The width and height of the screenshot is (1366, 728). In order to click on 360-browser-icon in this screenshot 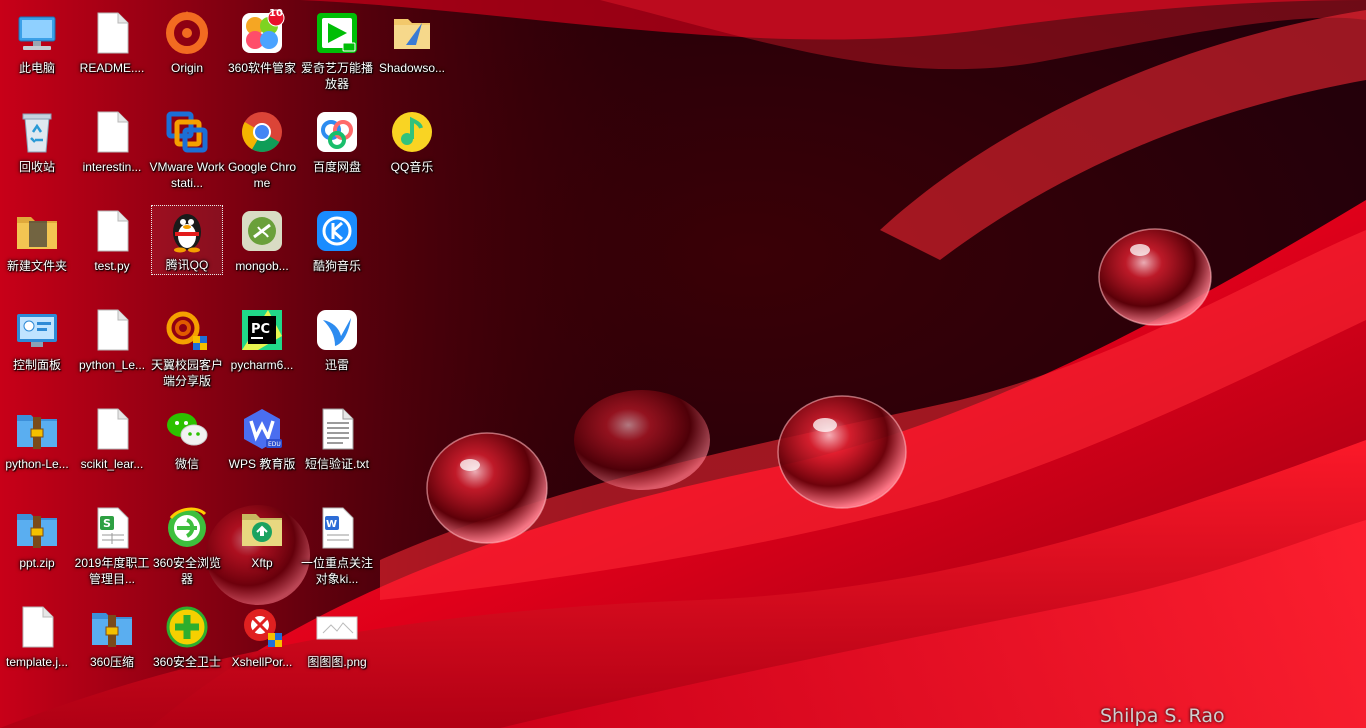, I will do `click(187, 528)`.